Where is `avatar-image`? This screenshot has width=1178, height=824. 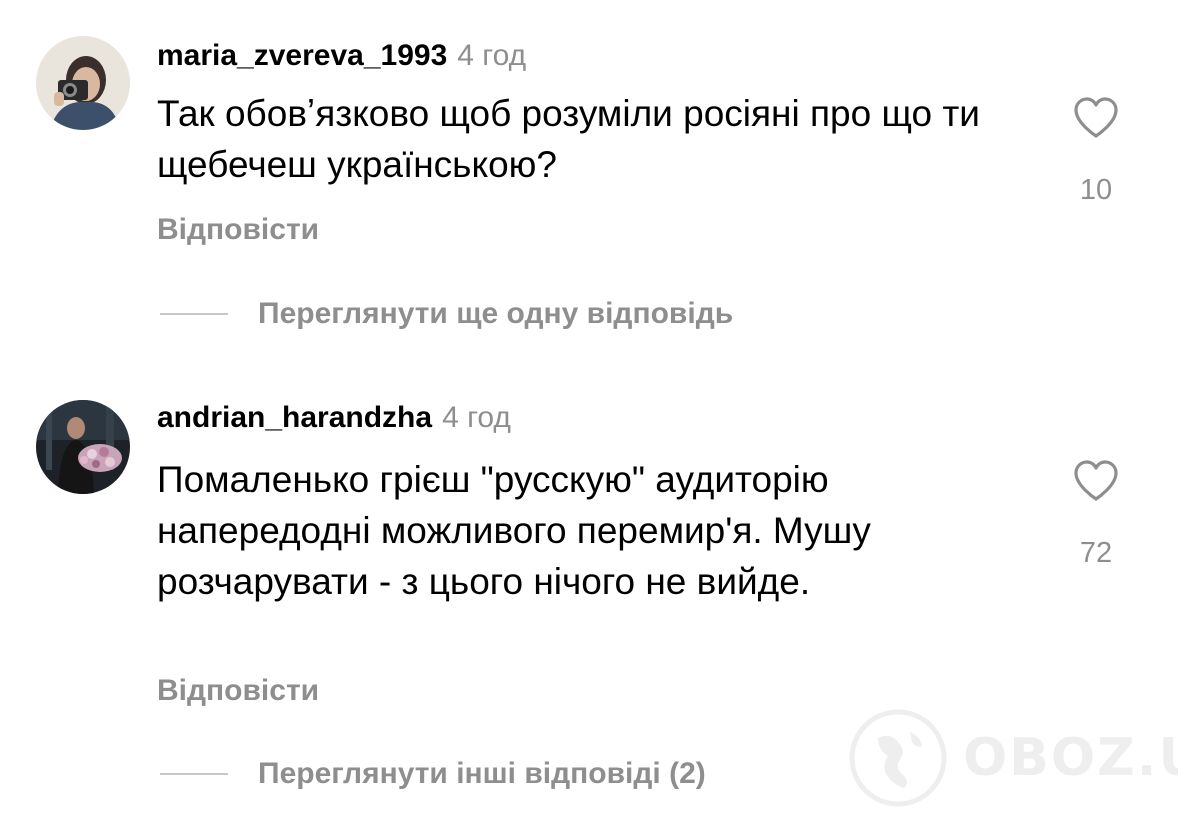
avatar-image is located at coordinates (83, 447).